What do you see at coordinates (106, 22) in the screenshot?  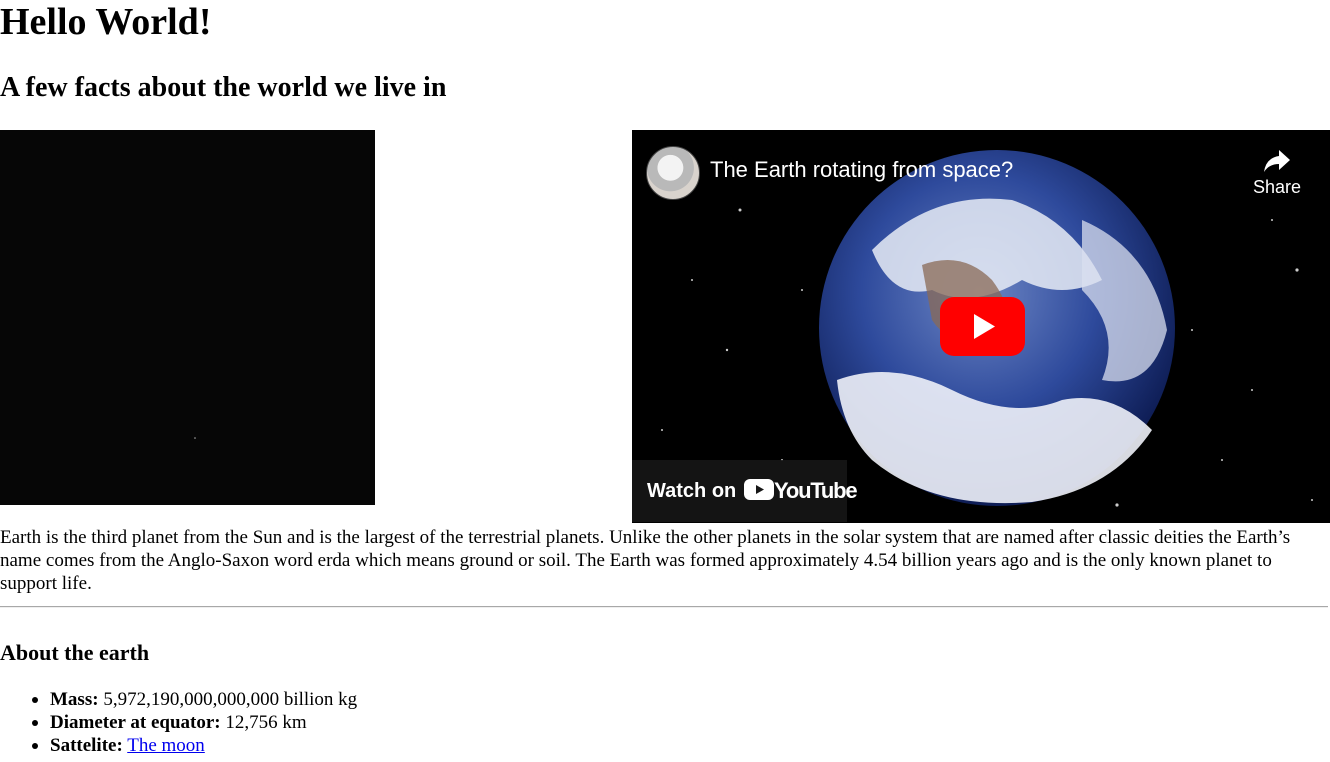 I see `page-title: Hello World!` at bounding box center [106, 22].